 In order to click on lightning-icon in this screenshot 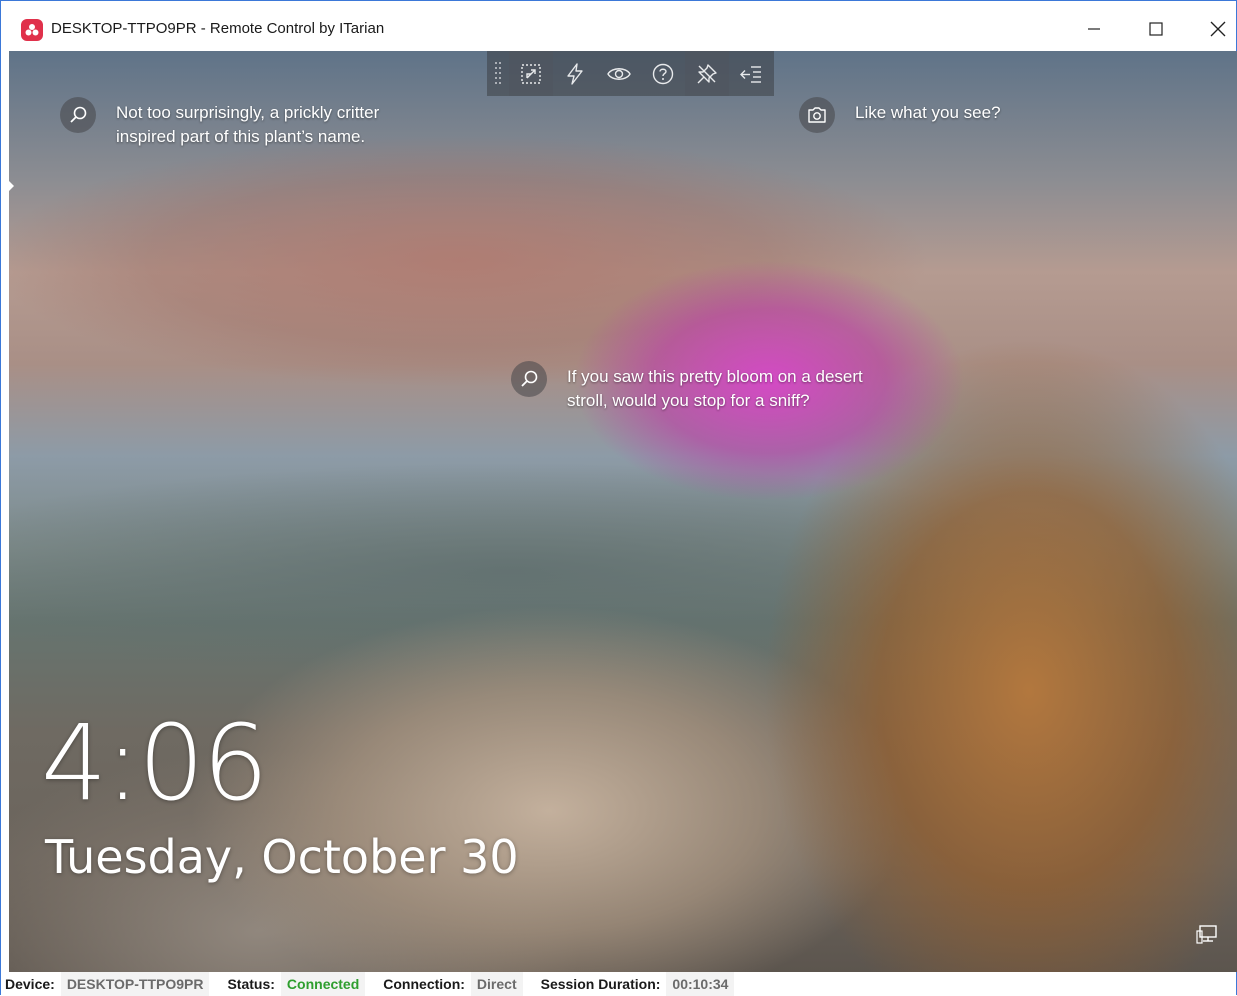, I will do `click(575, 73)`.